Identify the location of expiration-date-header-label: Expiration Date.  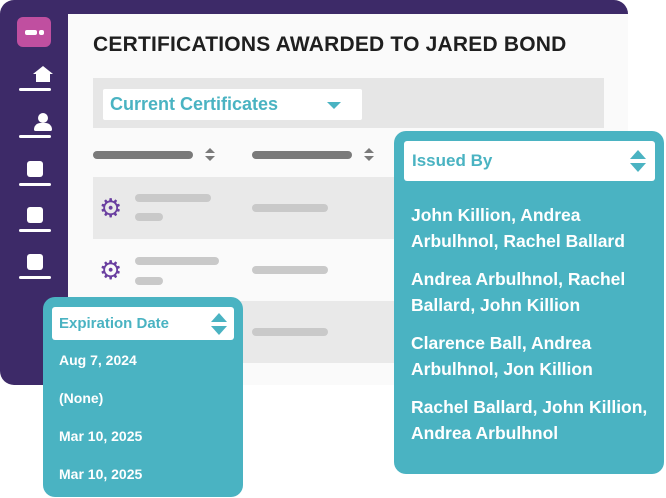
(114, 323).